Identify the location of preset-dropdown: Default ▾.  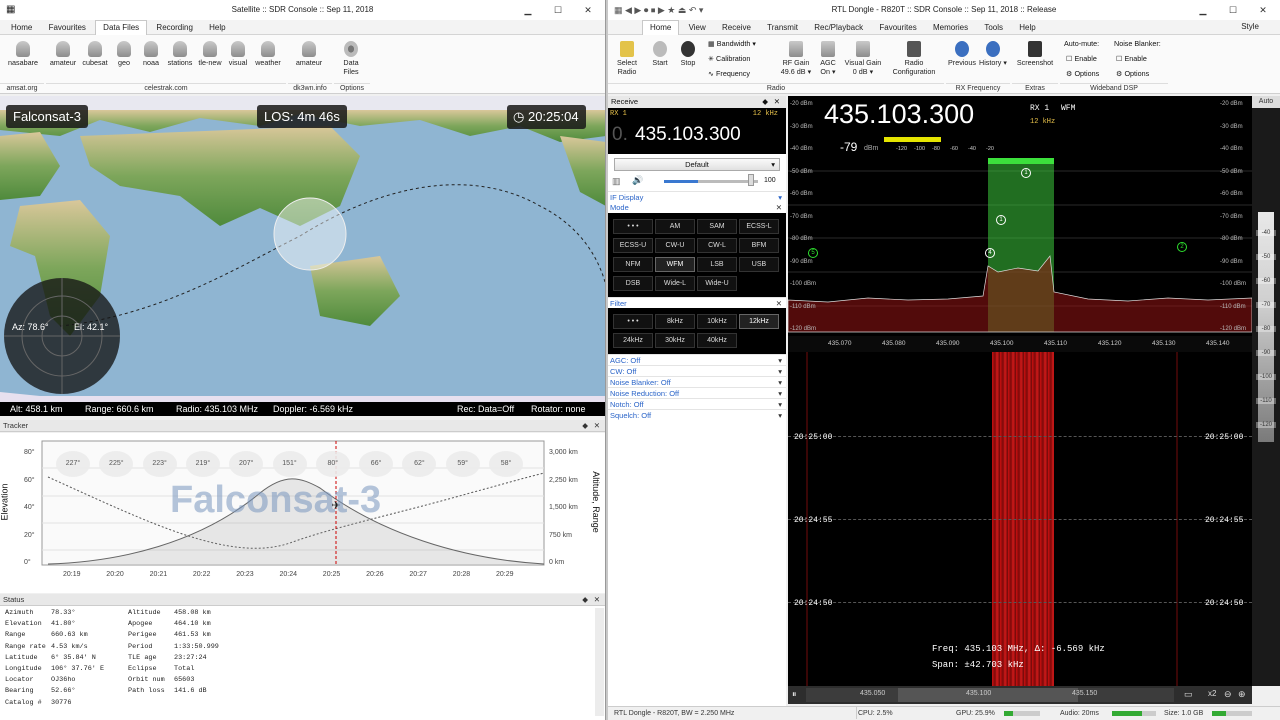
(697, 164).